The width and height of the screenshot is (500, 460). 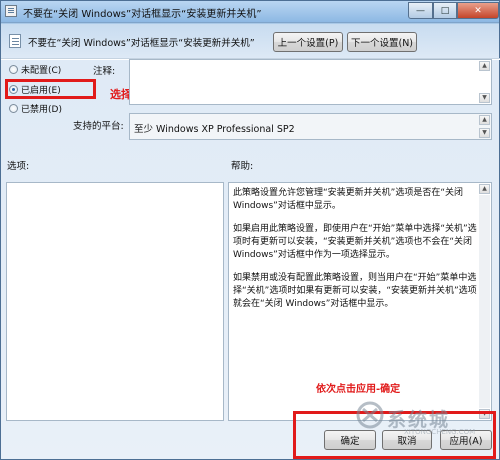 What do you see at coordinates (382, 42) in the screenshot?
I see `next-setting-button: 下一个设置(N)` at bounding box center [382, 42].